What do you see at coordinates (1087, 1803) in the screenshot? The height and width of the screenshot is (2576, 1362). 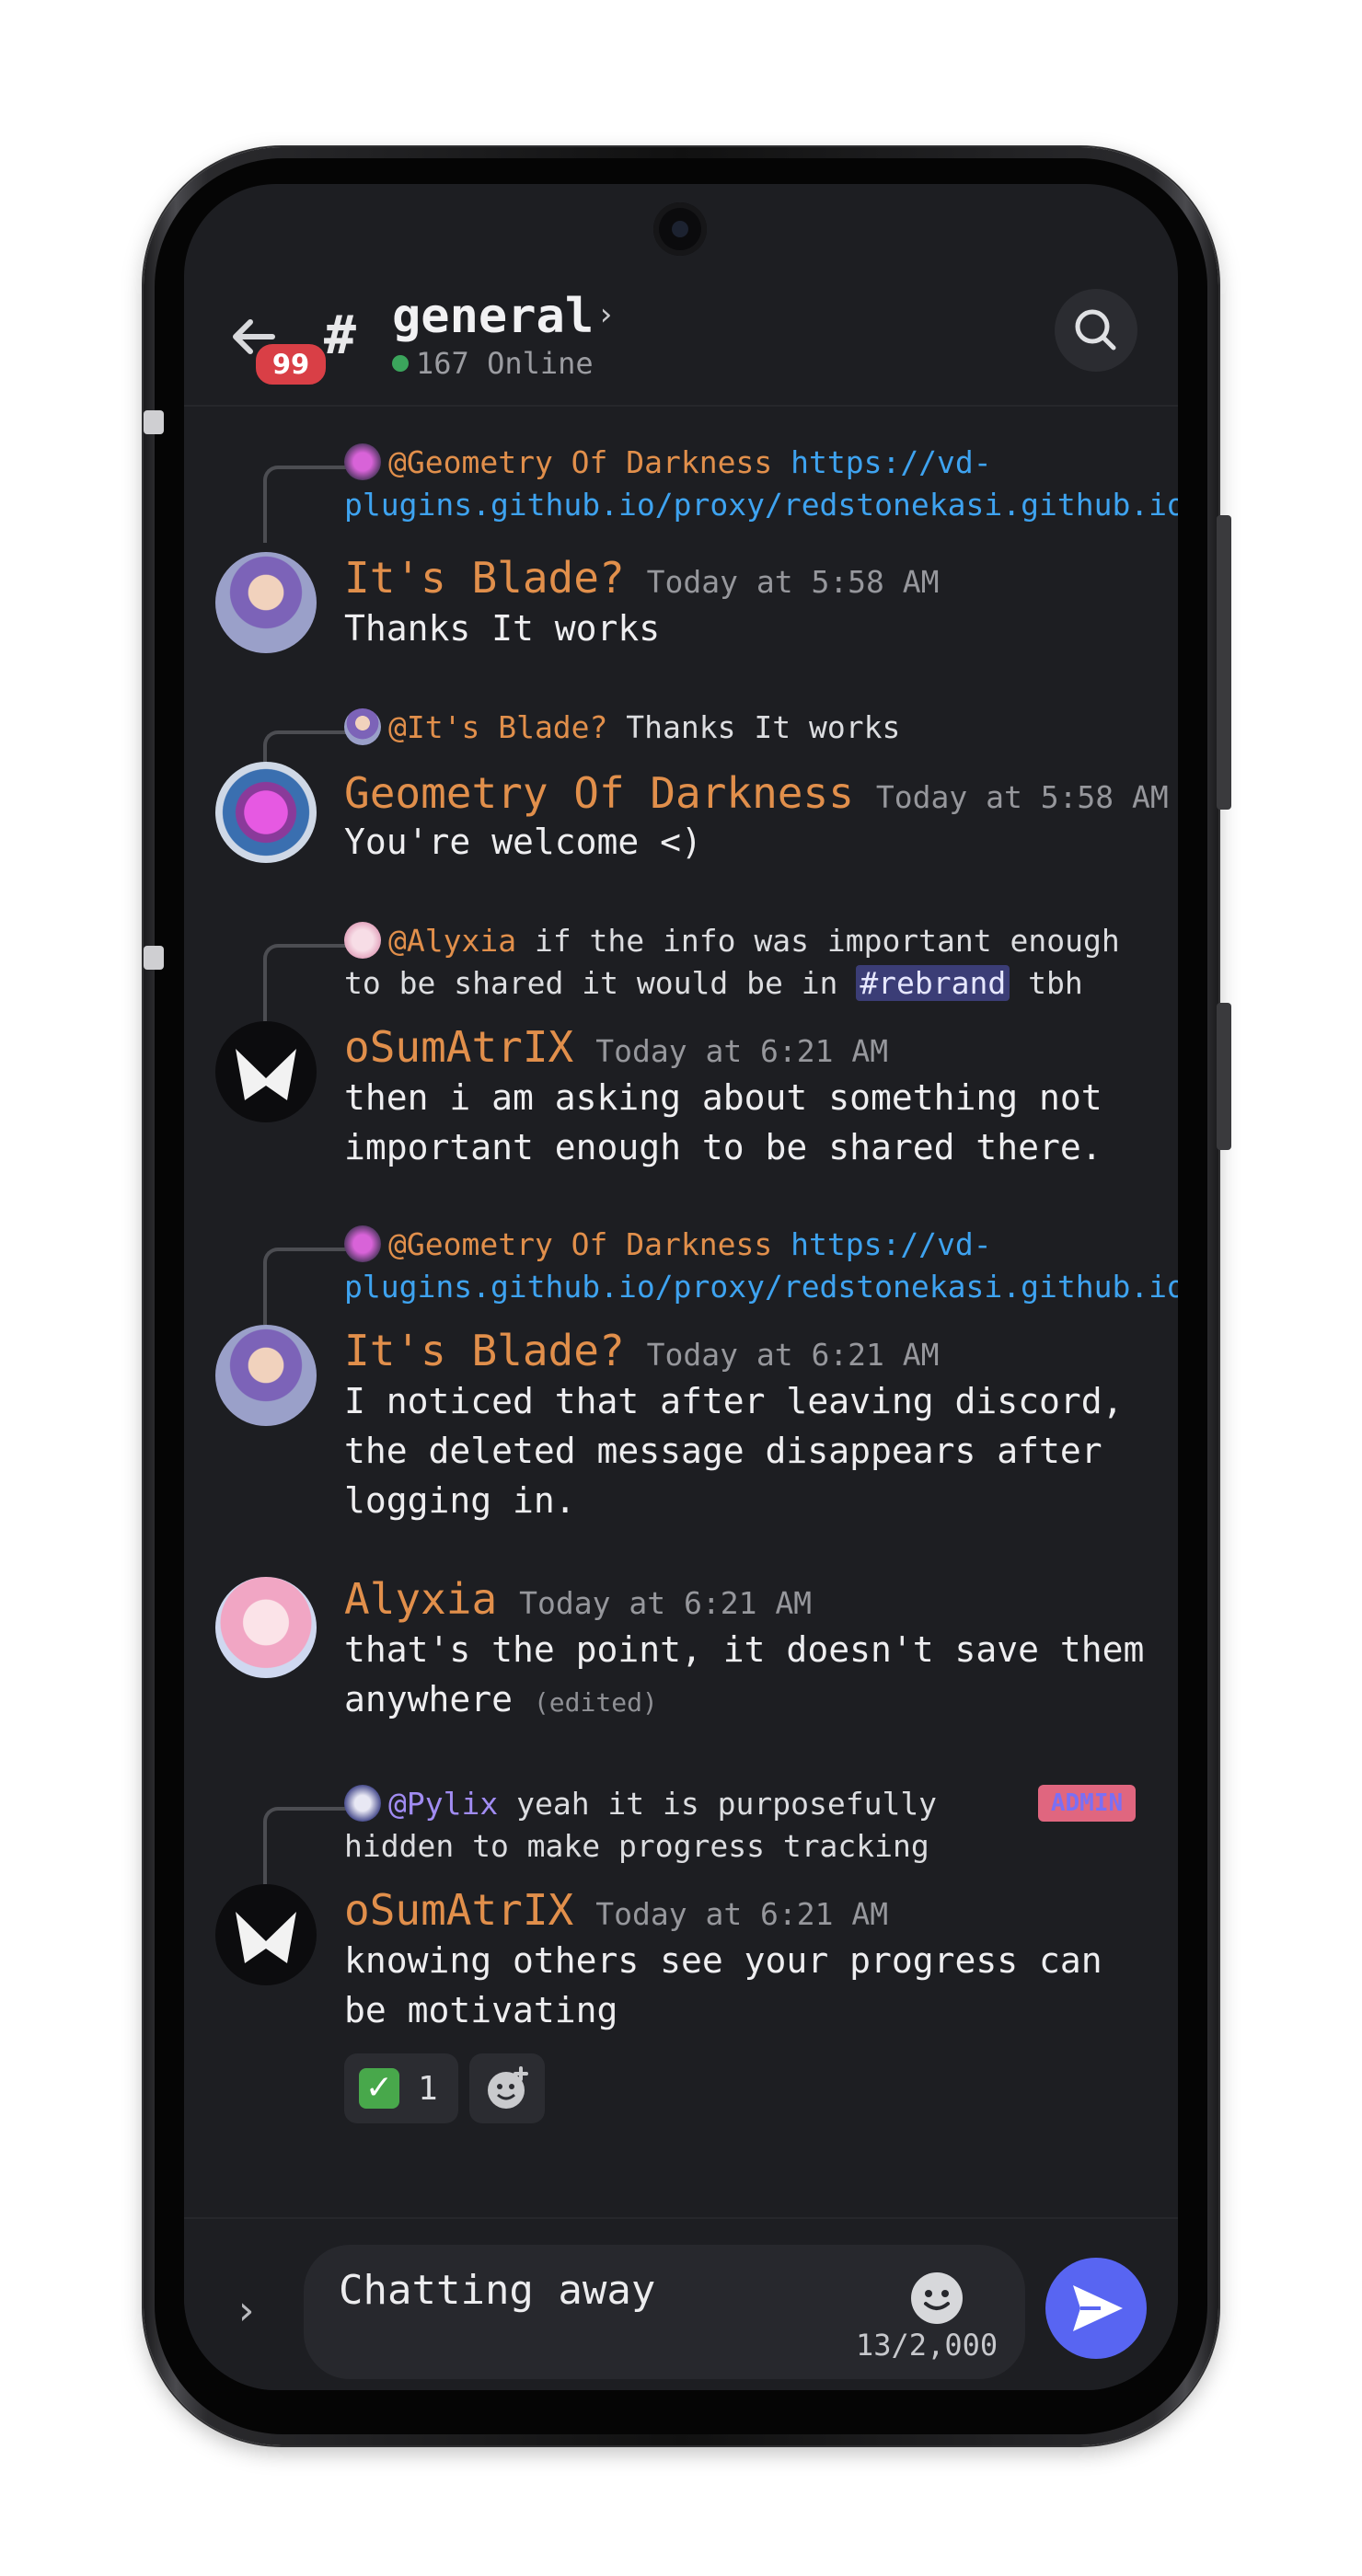 I see `admin-role-tag: ADMIN` at bounding box center [1087, 1803].